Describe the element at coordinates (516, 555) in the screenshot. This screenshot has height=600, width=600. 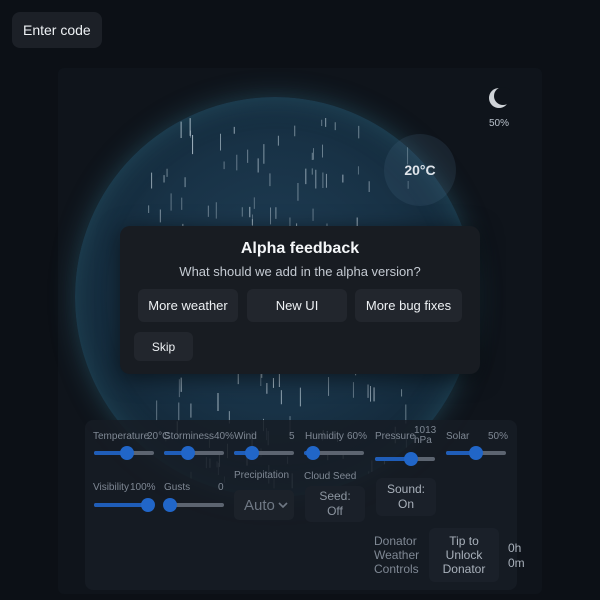
I see `donator-timer: 0h 0m` at that location.